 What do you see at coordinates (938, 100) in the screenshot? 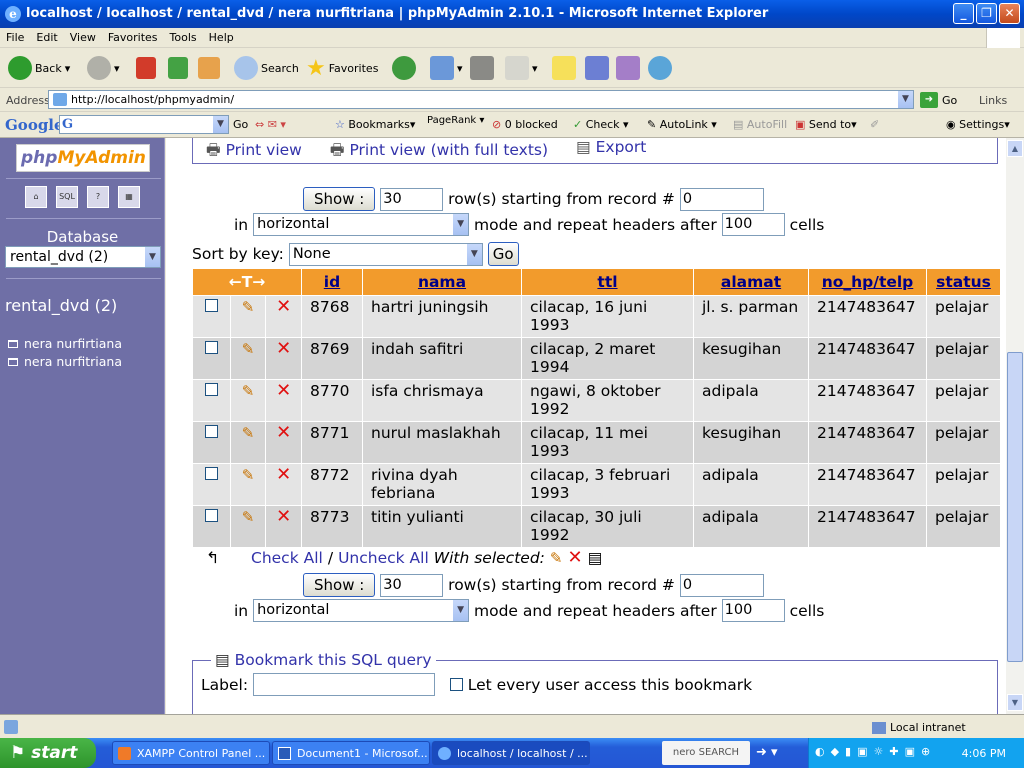
I see `go-button: ➜ Go` at bounding box center [938, 100].